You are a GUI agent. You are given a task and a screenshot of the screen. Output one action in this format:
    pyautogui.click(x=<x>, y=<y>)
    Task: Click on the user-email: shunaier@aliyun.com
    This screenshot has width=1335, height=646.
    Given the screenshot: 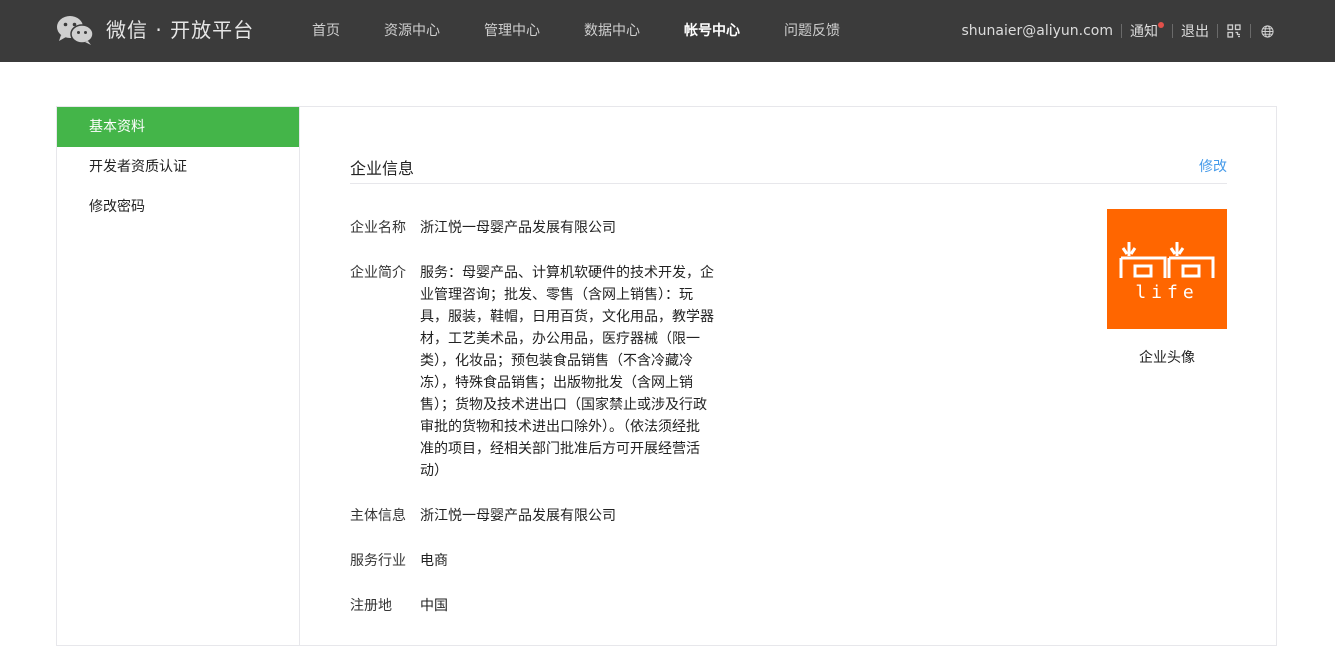 What is the action you would take?
    pyautogui.click(x=1038, y=31)
    